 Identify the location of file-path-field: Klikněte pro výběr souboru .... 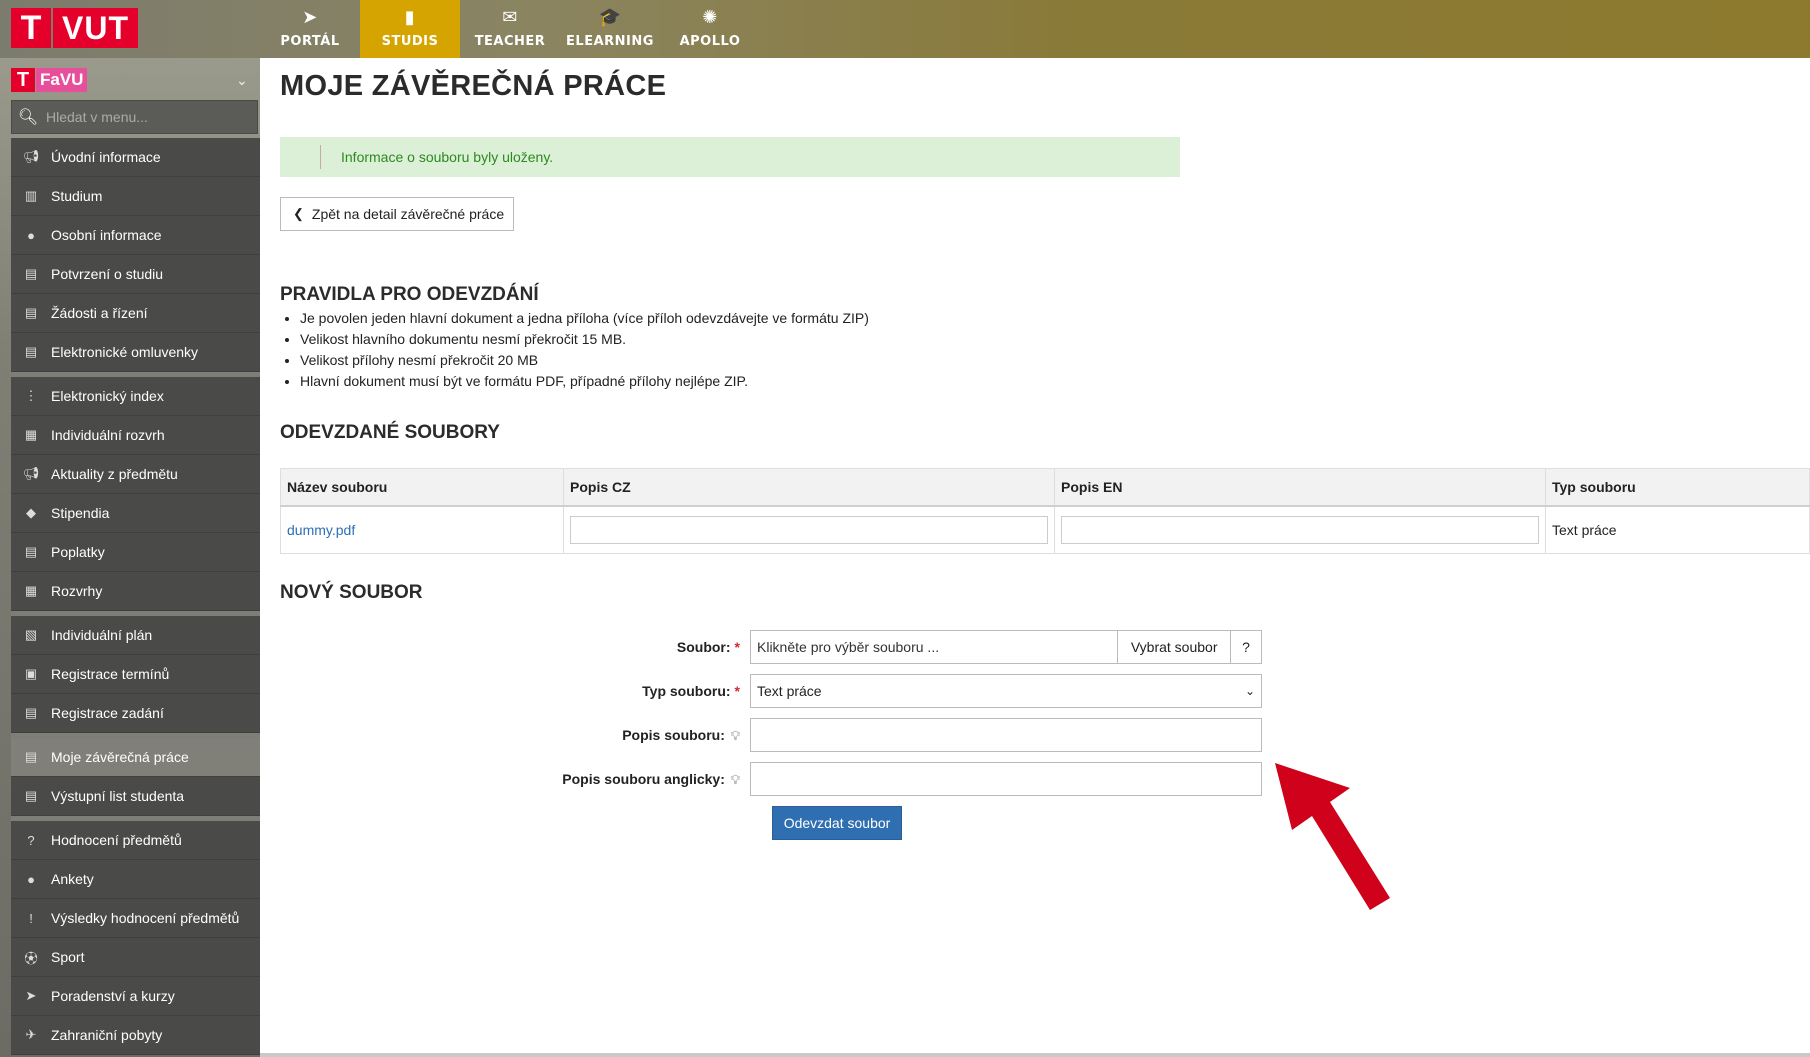
(935, 647).